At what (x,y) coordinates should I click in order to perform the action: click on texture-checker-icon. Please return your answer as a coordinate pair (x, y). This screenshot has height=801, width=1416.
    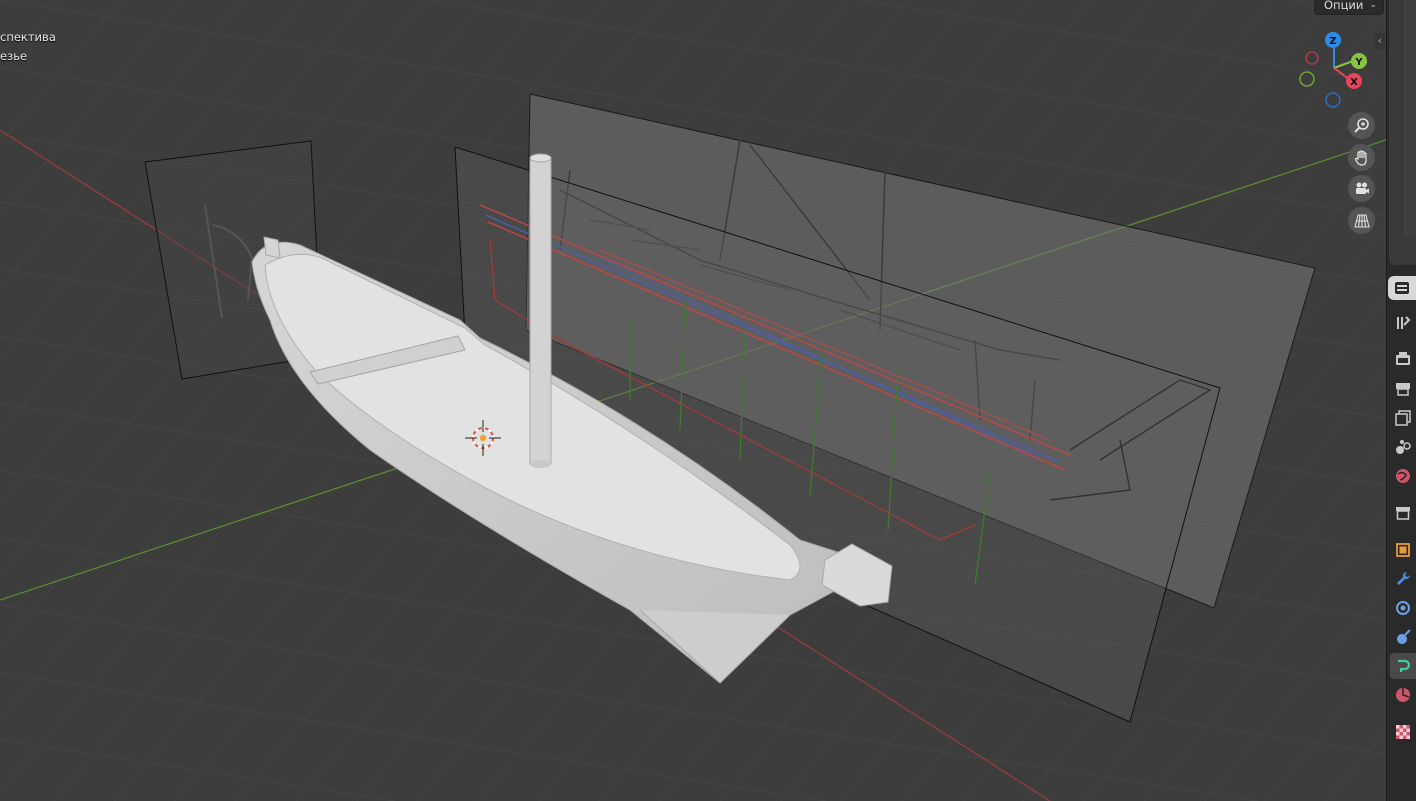
    Looking at the image, I should click on (1403, 732).